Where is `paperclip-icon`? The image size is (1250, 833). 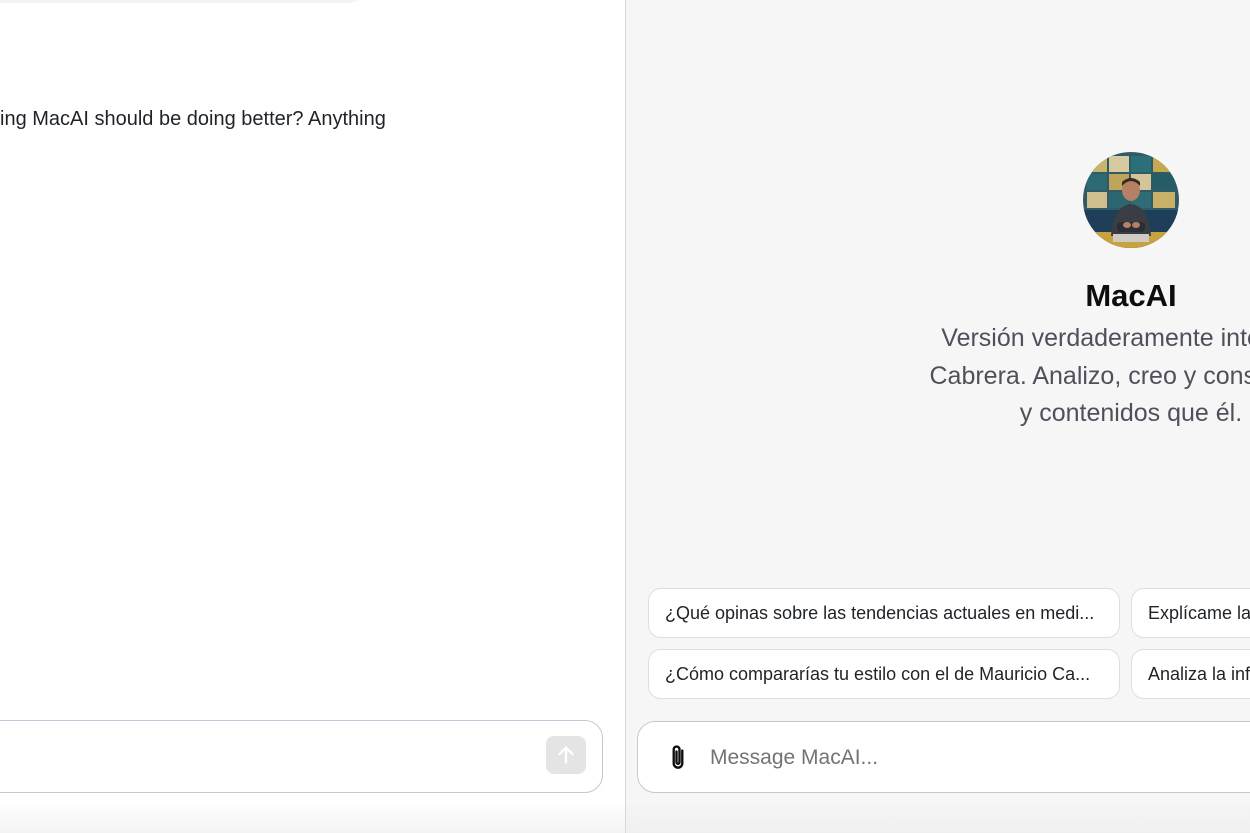 paperclip-icon is located at coordinates (678, 757).